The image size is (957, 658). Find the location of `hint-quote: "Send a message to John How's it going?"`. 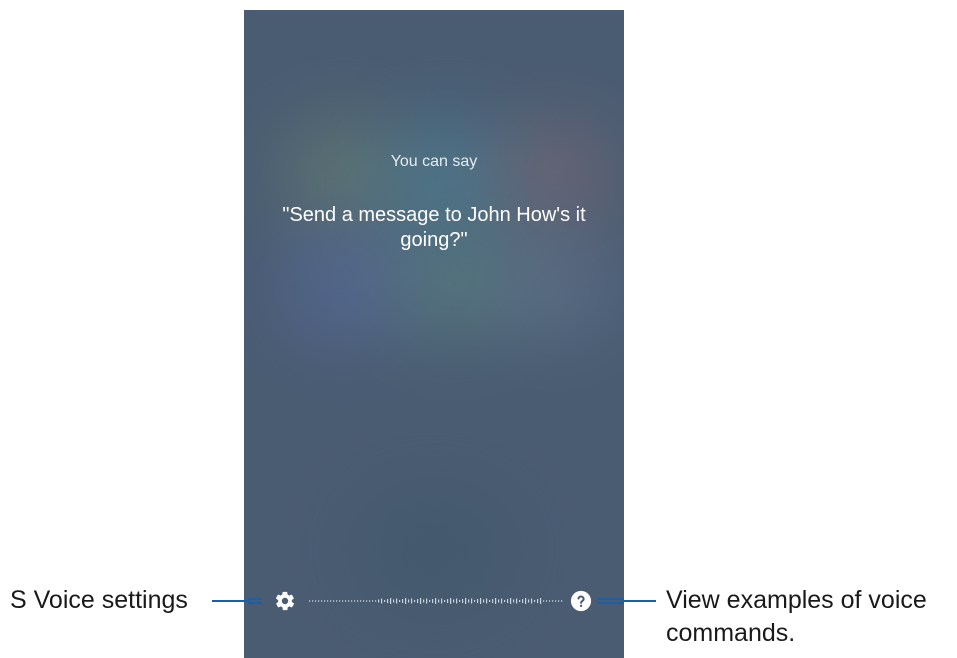

hint-quote: "Send a message to John How's it going?" is located at coordinates (434, 227).